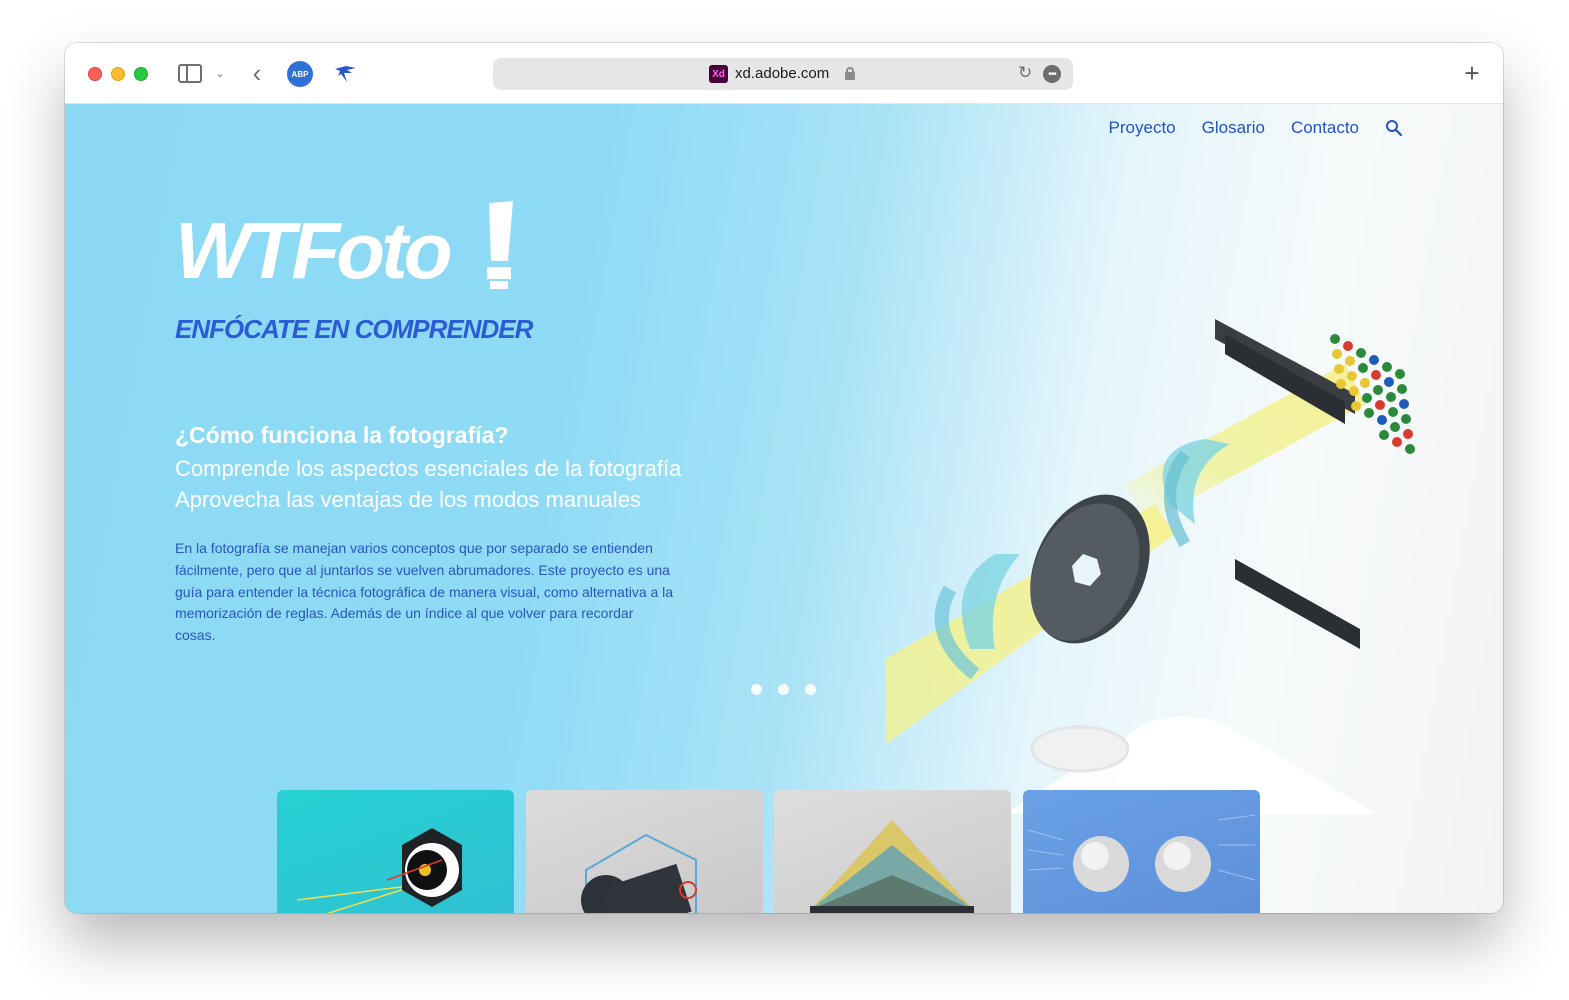  Describe the element at coordinates (141, 74) in the screenshot. I see `fullscreen-window-button` at that location.